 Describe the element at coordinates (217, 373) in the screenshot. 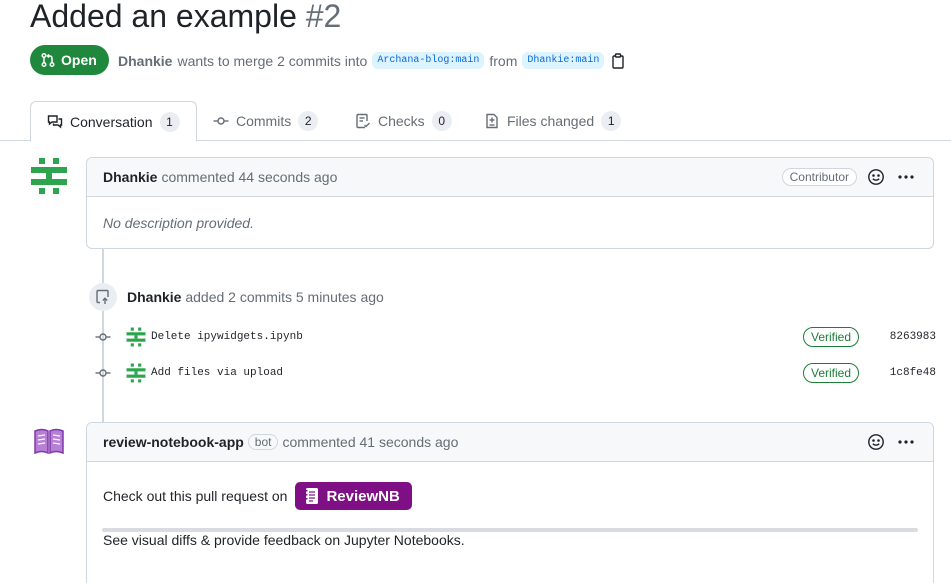

I see `commit-message: Add files via upload` at that location.